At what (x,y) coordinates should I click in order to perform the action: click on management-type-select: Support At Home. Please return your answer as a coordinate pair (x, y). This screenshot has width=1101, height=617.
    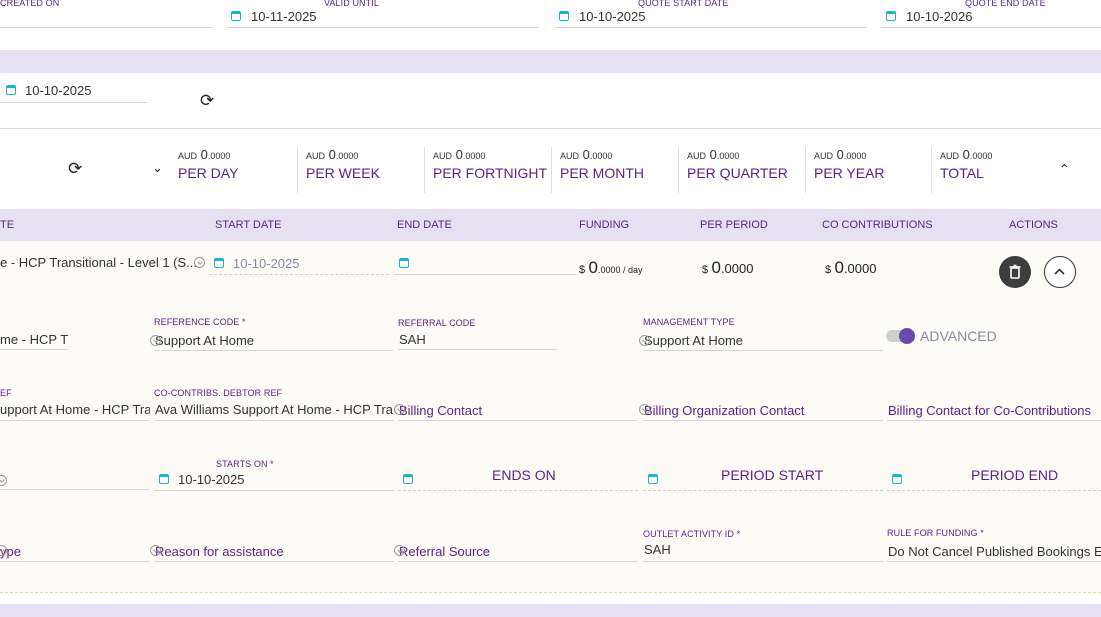
    Looking at the image, I should click on (761, 341).